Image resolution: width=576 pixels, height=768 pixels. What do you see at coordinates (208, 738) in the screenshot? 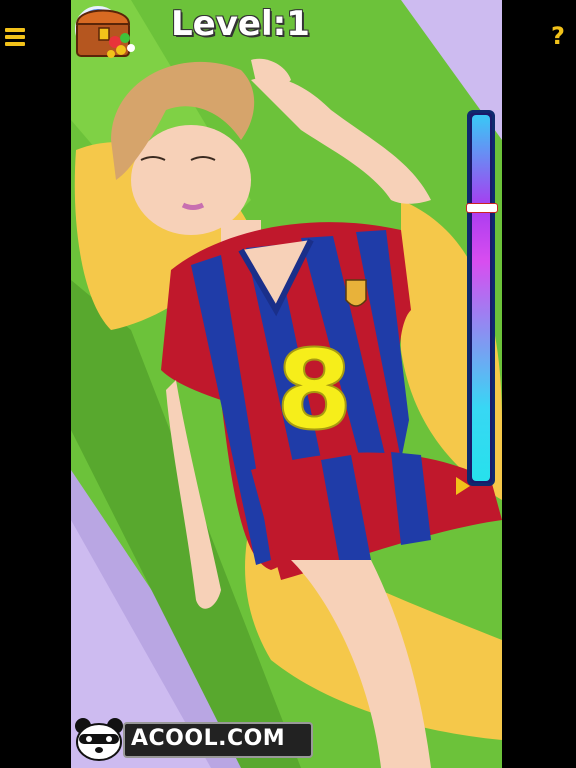
I see `logo-text: ACOOL.COM` at bounding box center [208, 738].